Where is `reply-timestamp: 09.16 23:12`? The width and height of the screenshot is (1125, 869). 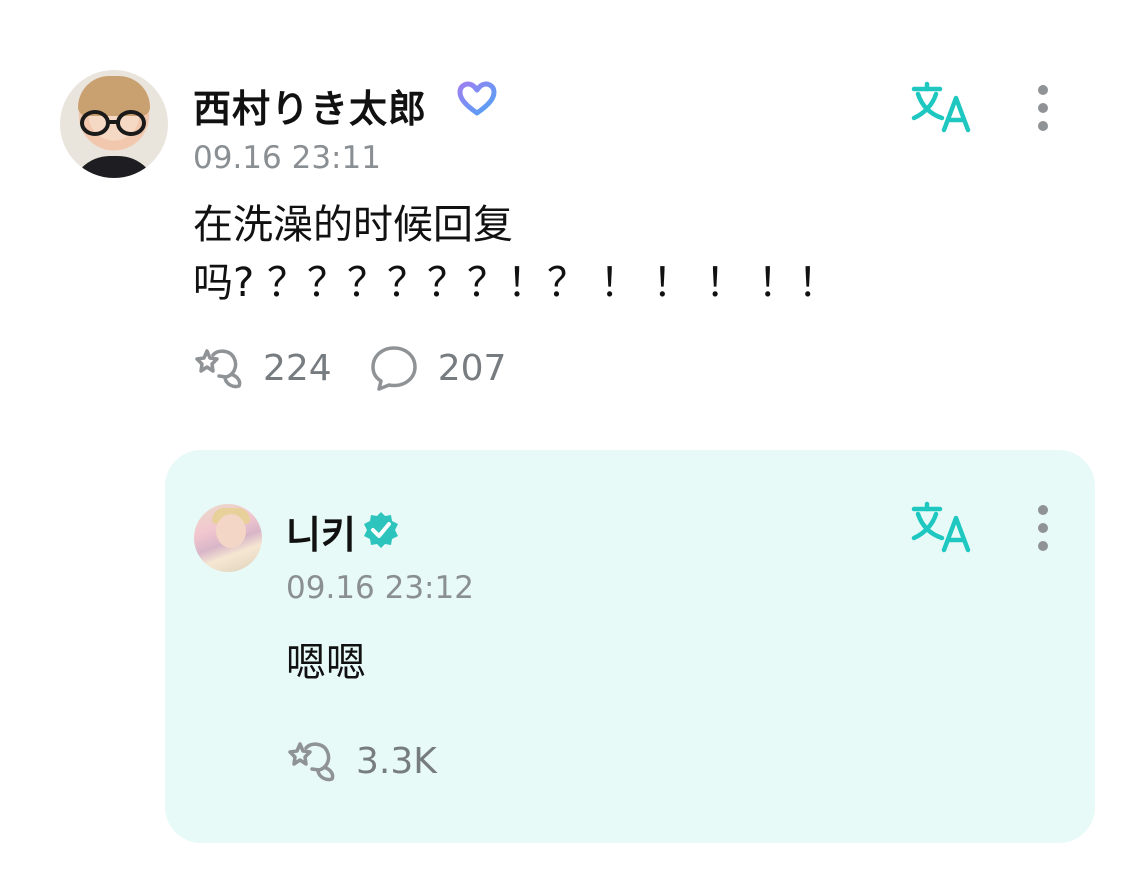
reply-timestamp: 09.16 23:12 is located at coordinates (380, 588).